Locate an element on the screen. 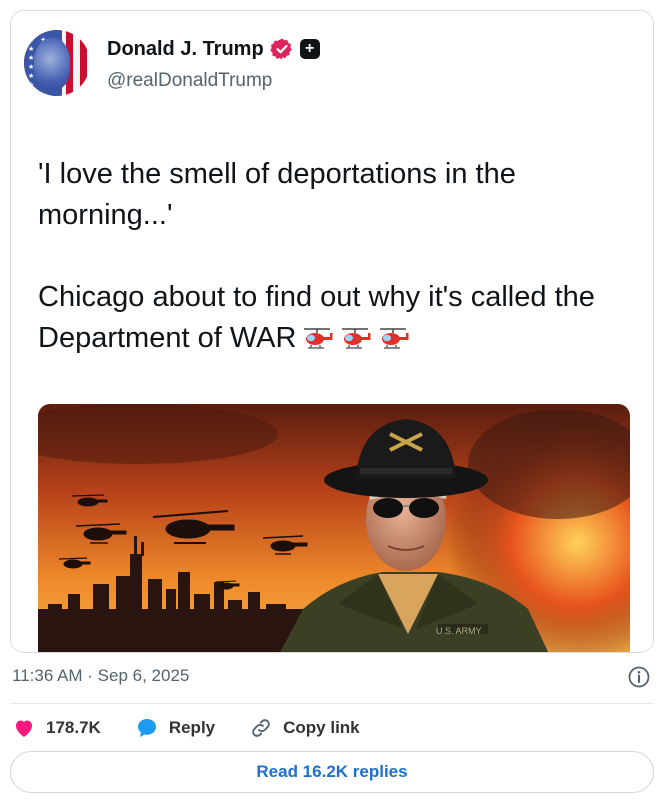  info-icon is located at coordinates (639, 677).